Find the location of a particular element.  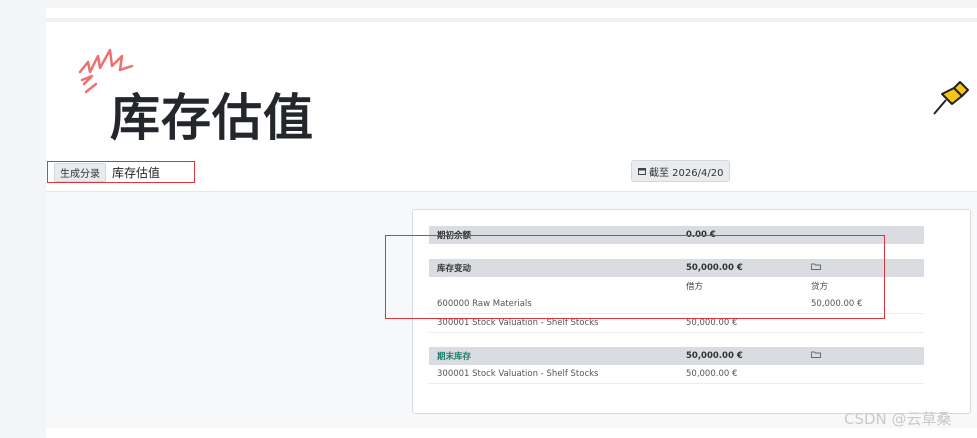

date-filter-label: 截至 2026/4/20 is located at coordinates (686, 173).